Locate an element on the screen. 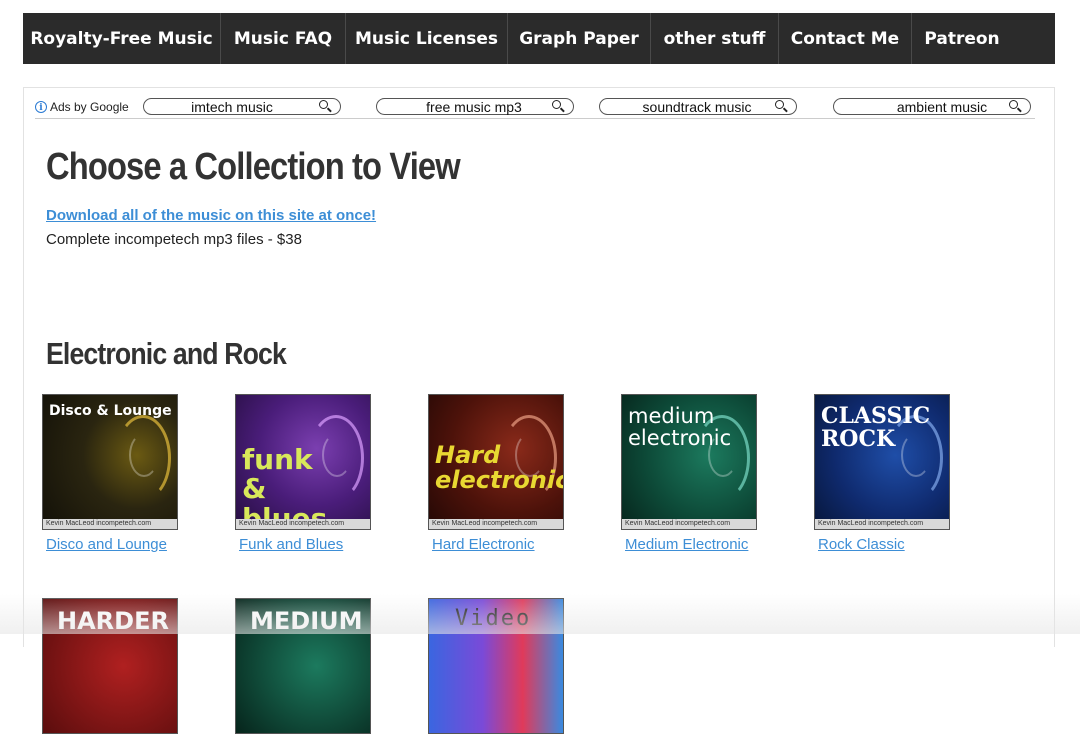 The image size is (1080, 734). album-tile-medium: MEDIUM is located at coordinates (303, 666).